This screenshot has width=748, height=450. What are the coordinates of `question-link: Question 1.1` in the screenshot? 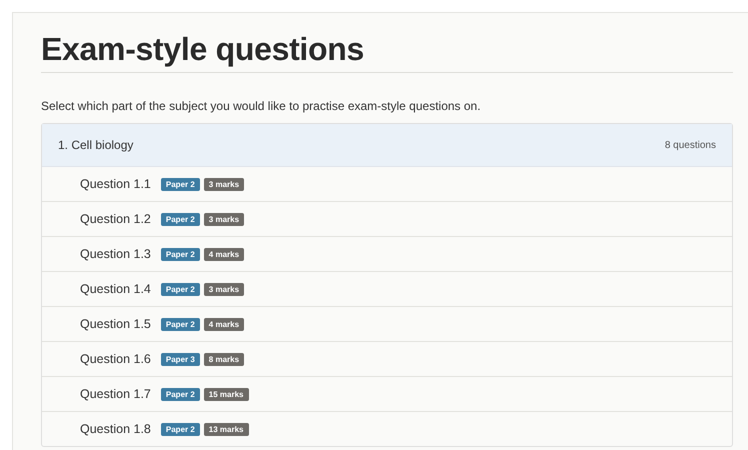 It's located at (115, 184).